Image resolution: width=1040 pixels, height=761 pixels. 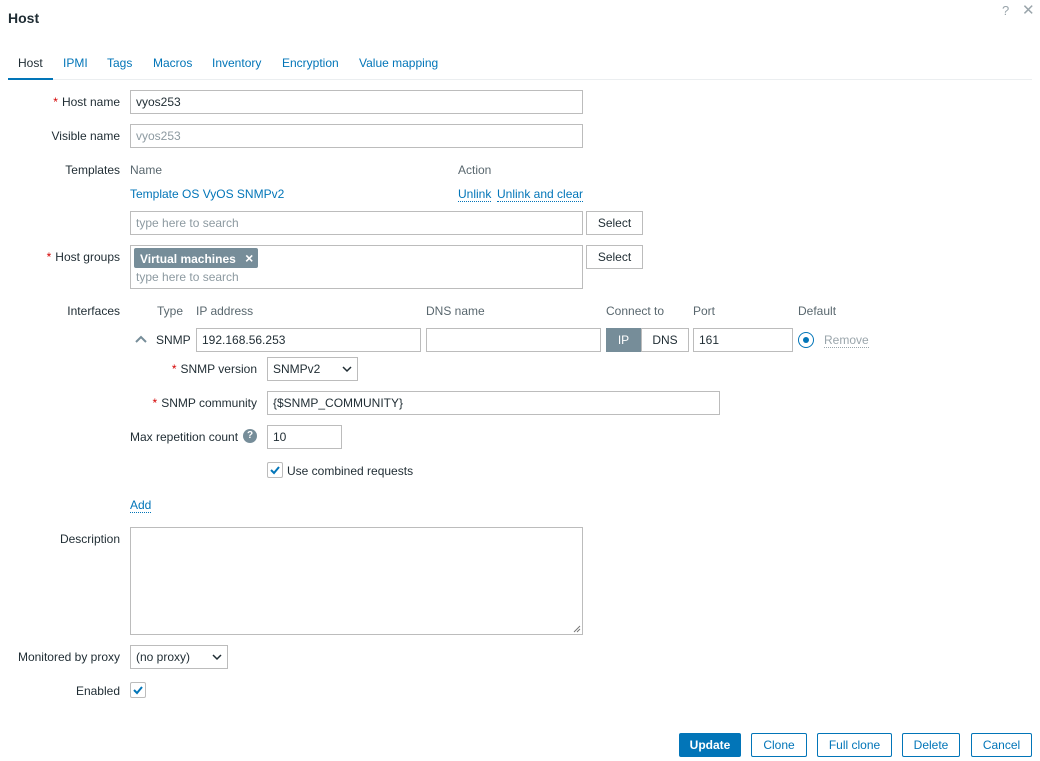 I want to click on max-repetition-label: Max repetition count, so click(x=184, y=437).